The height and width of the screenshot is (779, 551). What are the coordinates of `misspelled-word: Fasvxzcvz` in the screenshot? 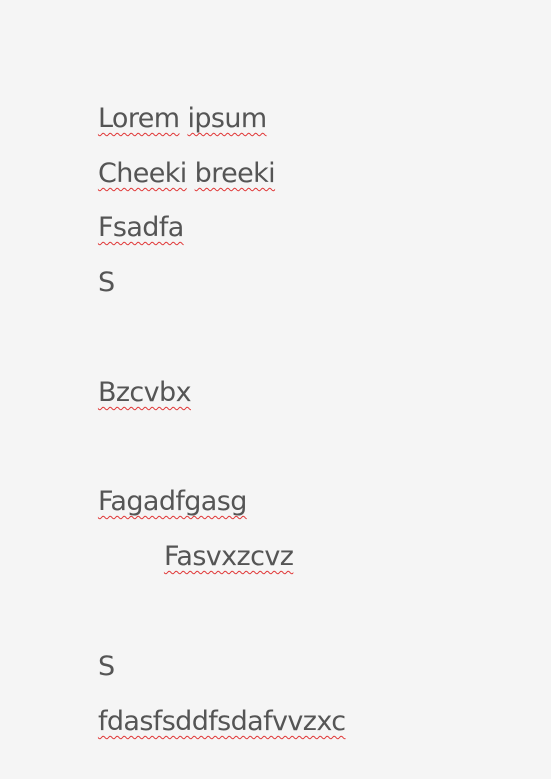 It's located at (229, 557).